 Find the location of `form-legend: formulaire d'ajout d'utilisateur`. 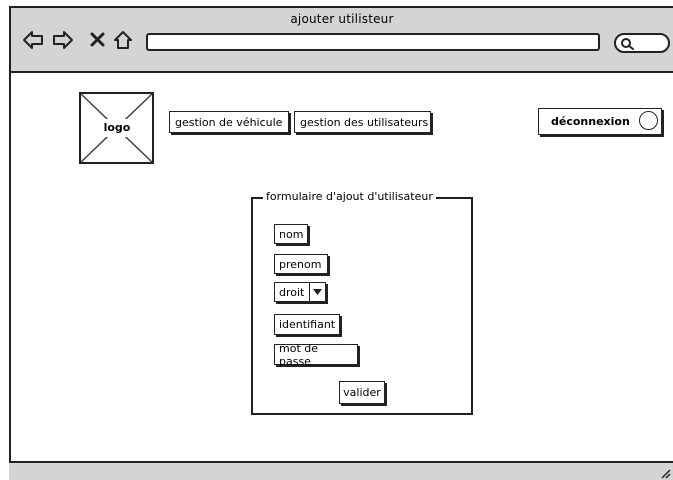

form-legend: formulaire d'ajout d'utilisateur is located at coordinates (349, 196).